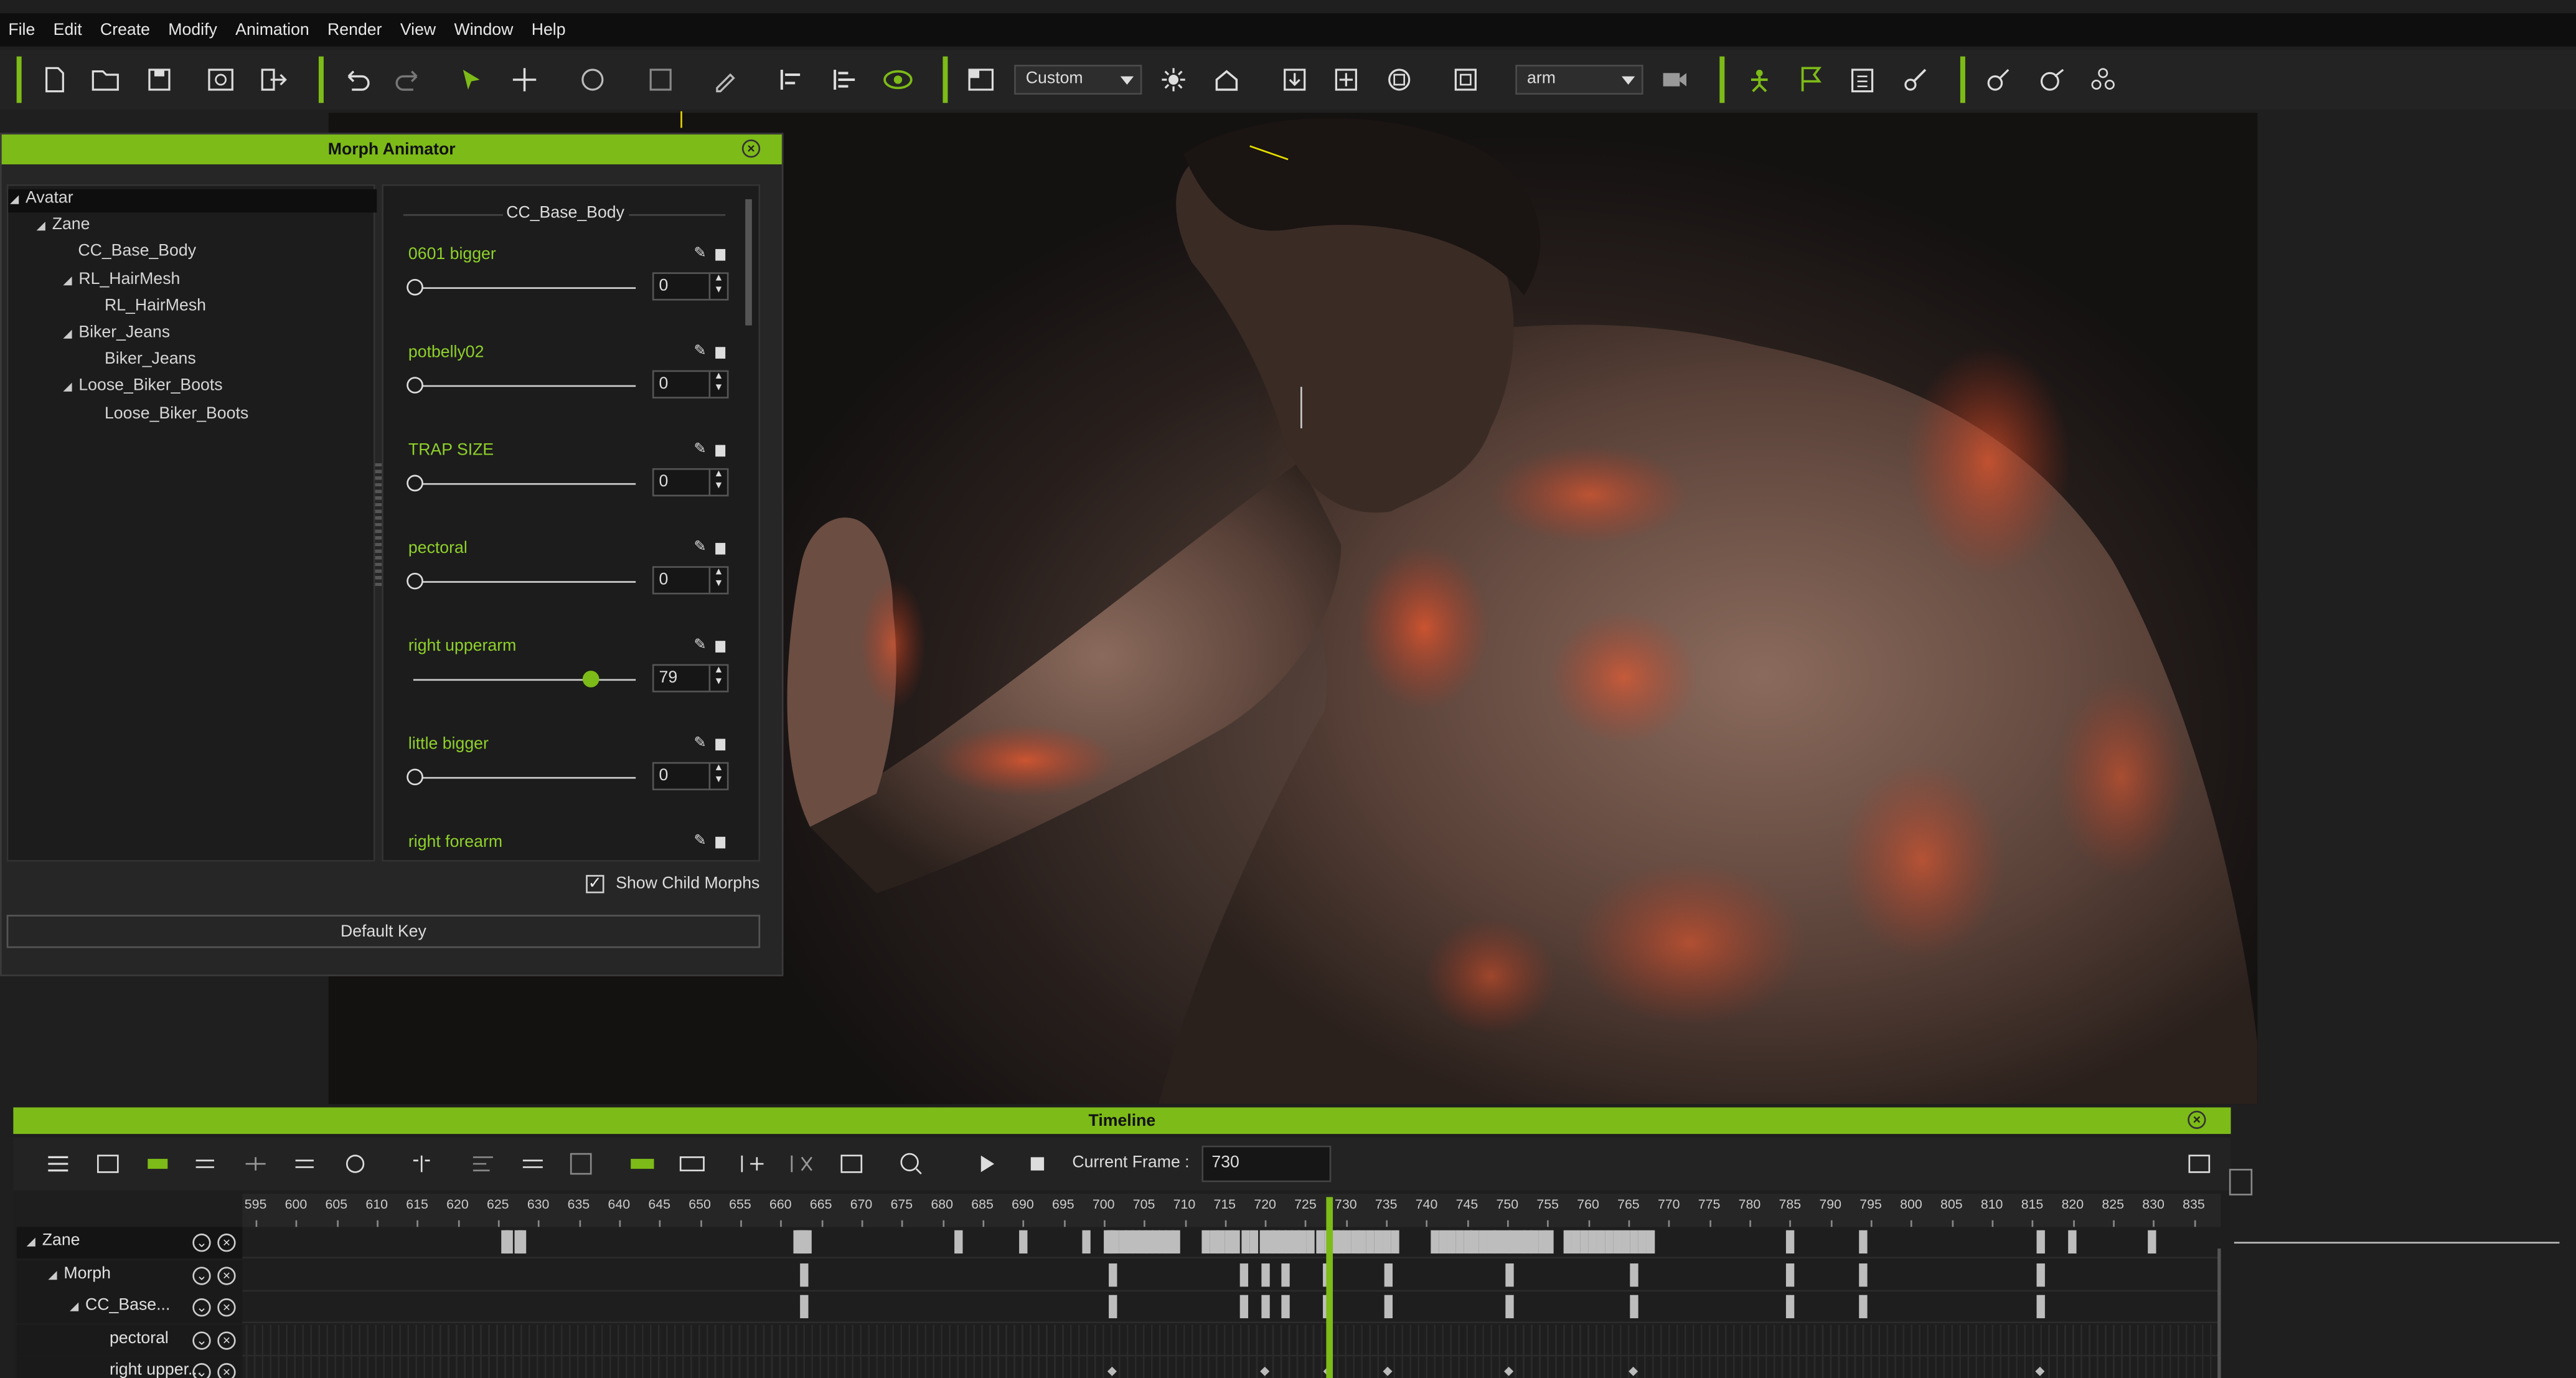  I want to click on panel-dock-icon, so click(2241, 1182).